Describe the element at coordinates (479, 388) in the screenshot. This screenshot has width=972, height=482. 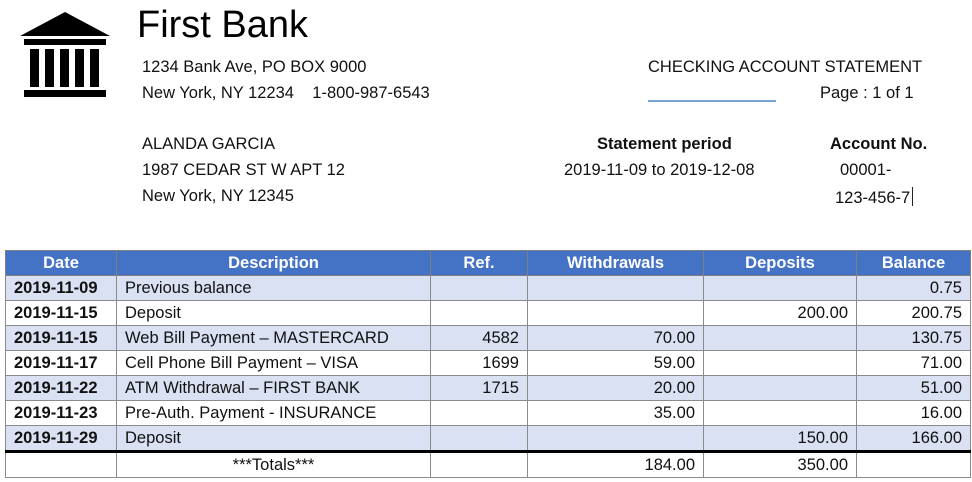
I see `cell-ref: 1715` at that location.